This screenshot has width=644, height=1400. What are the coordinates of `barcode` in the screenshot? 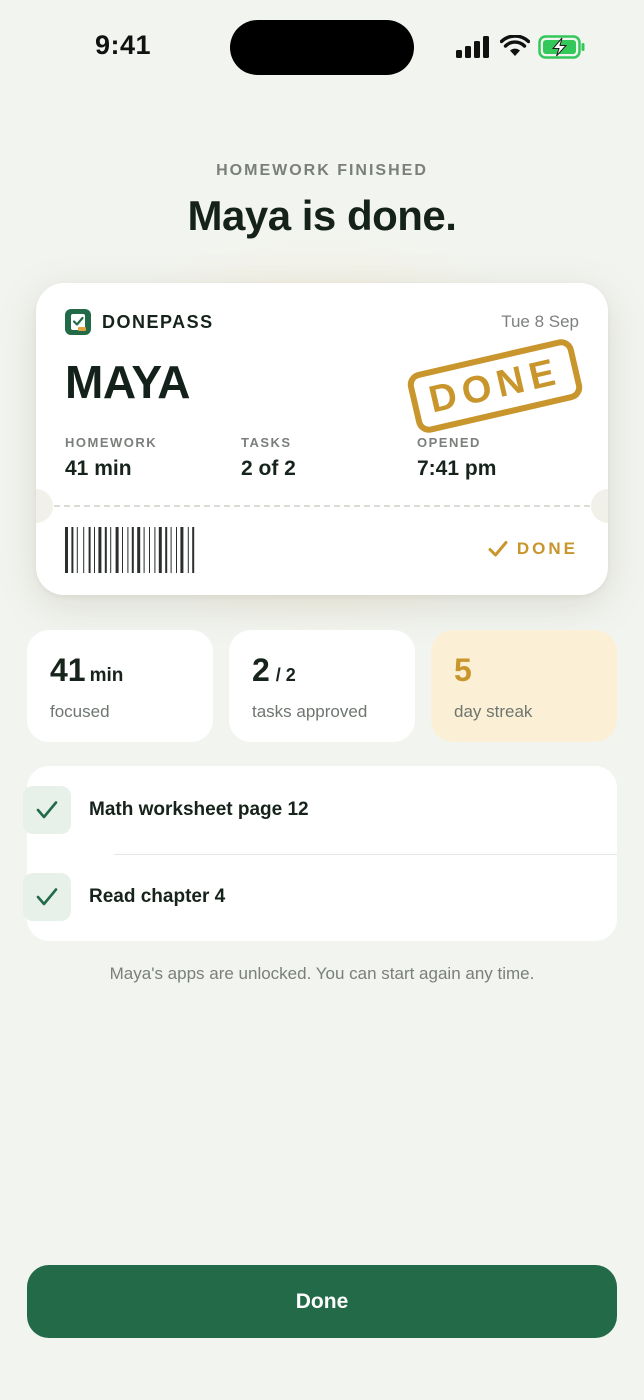 It's located at (130, 550).